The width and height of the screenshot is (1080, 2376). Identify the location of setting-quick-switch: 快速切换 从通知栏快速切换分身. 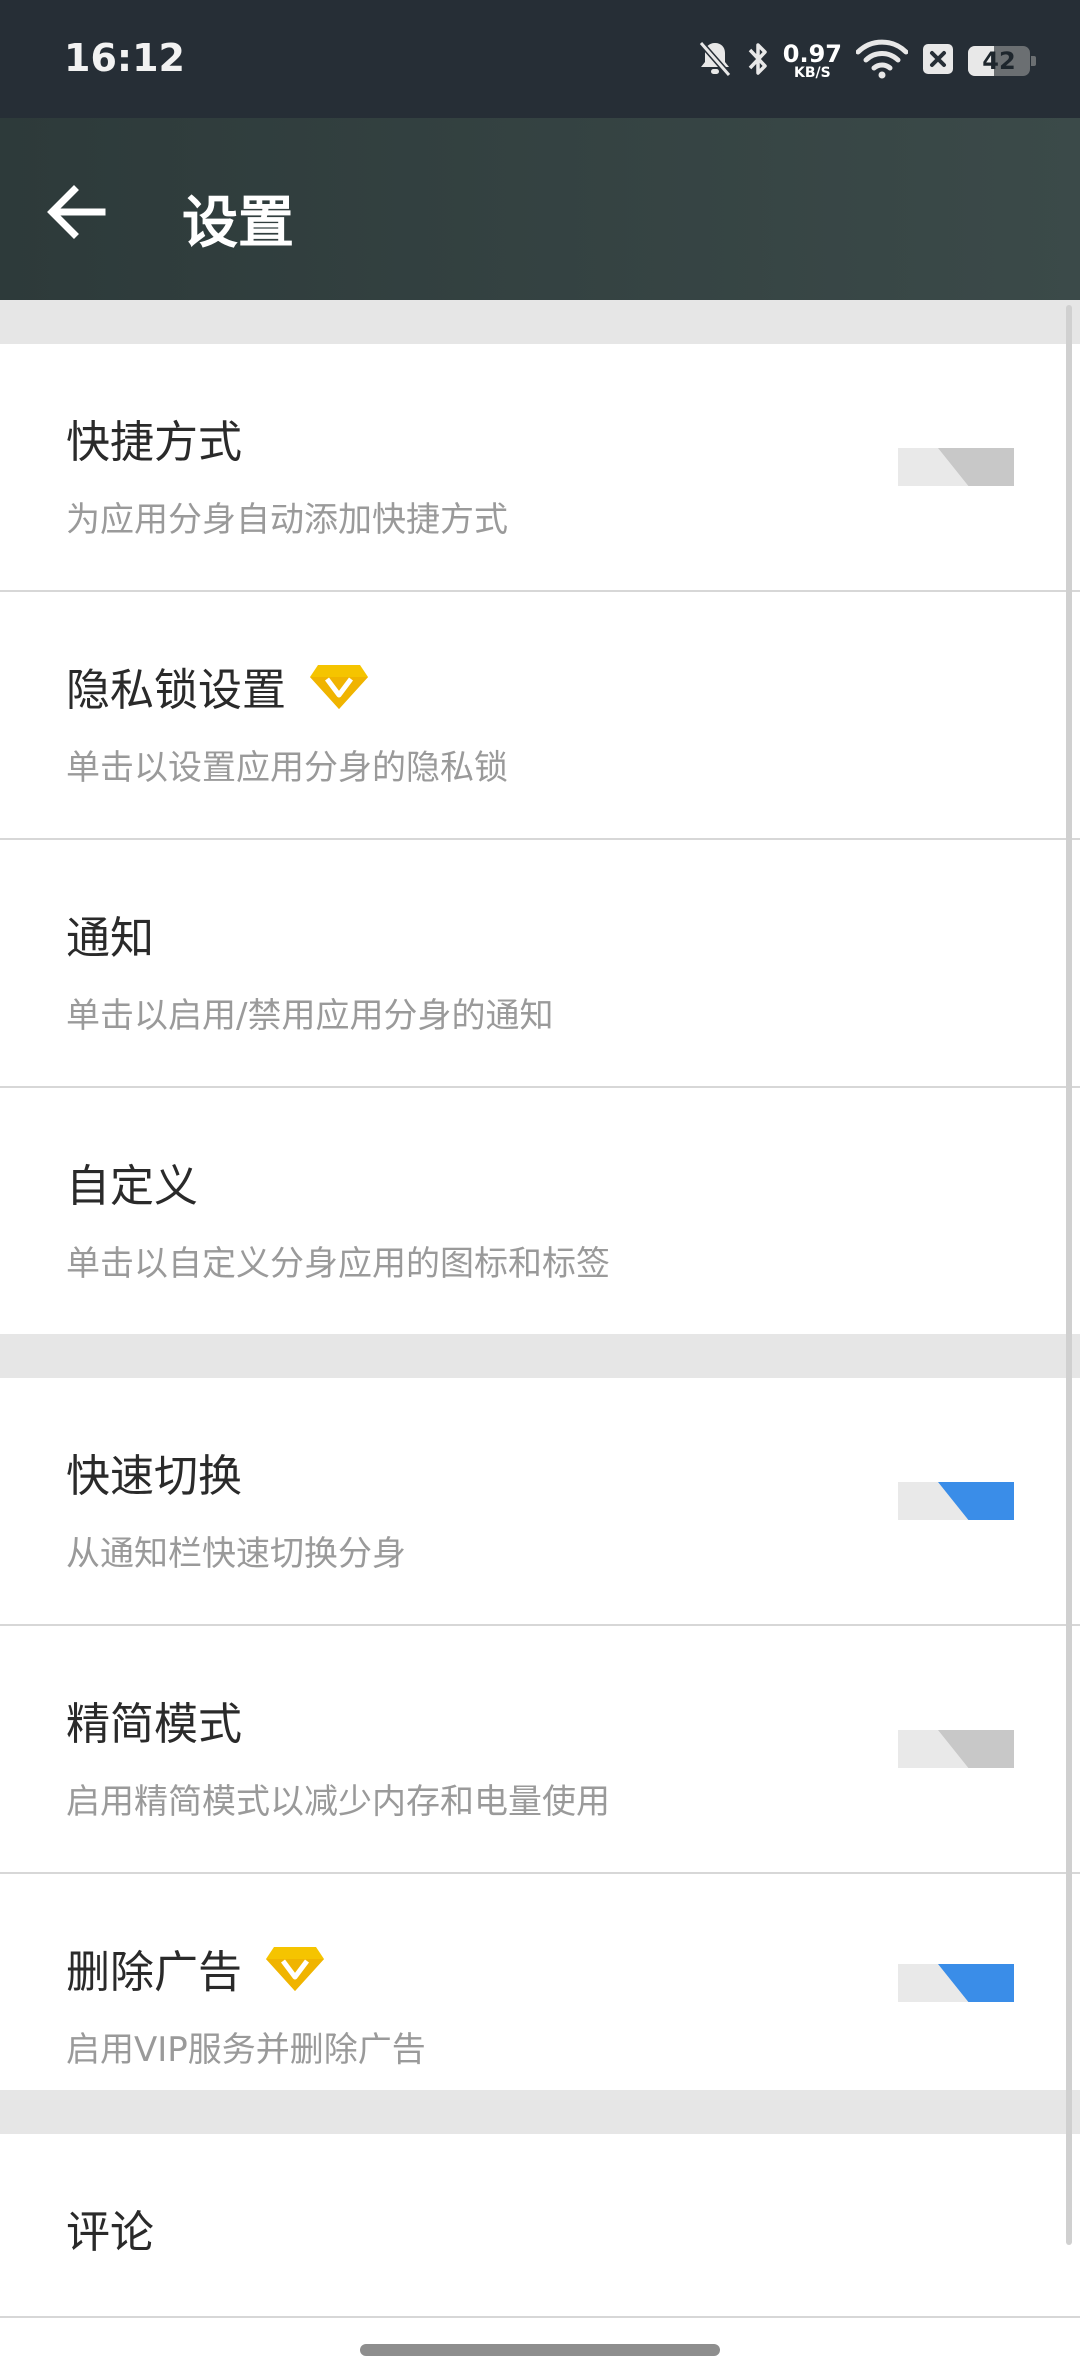
(540, 1502).